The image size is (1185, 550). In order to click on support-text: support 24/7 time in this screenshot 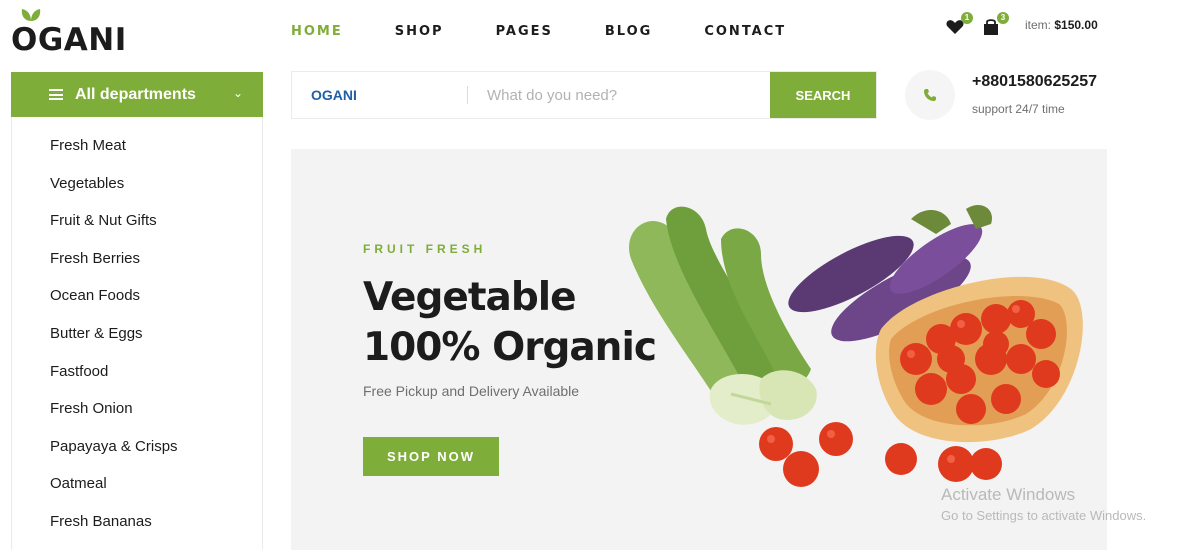, I will do `click(1018, 109)`.